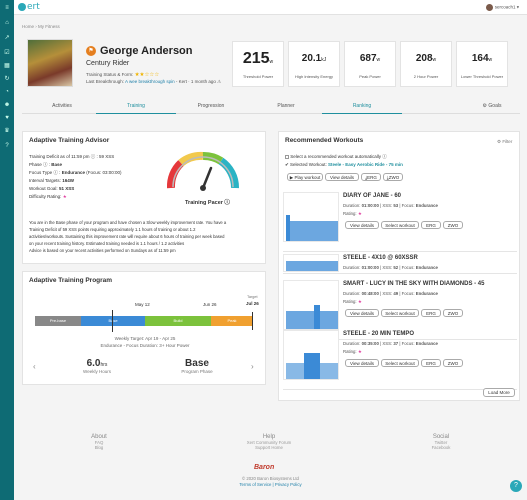 The height and width of the screenshot is (500, 527). I want to click on person-icon: ☻, so click(7, 105).